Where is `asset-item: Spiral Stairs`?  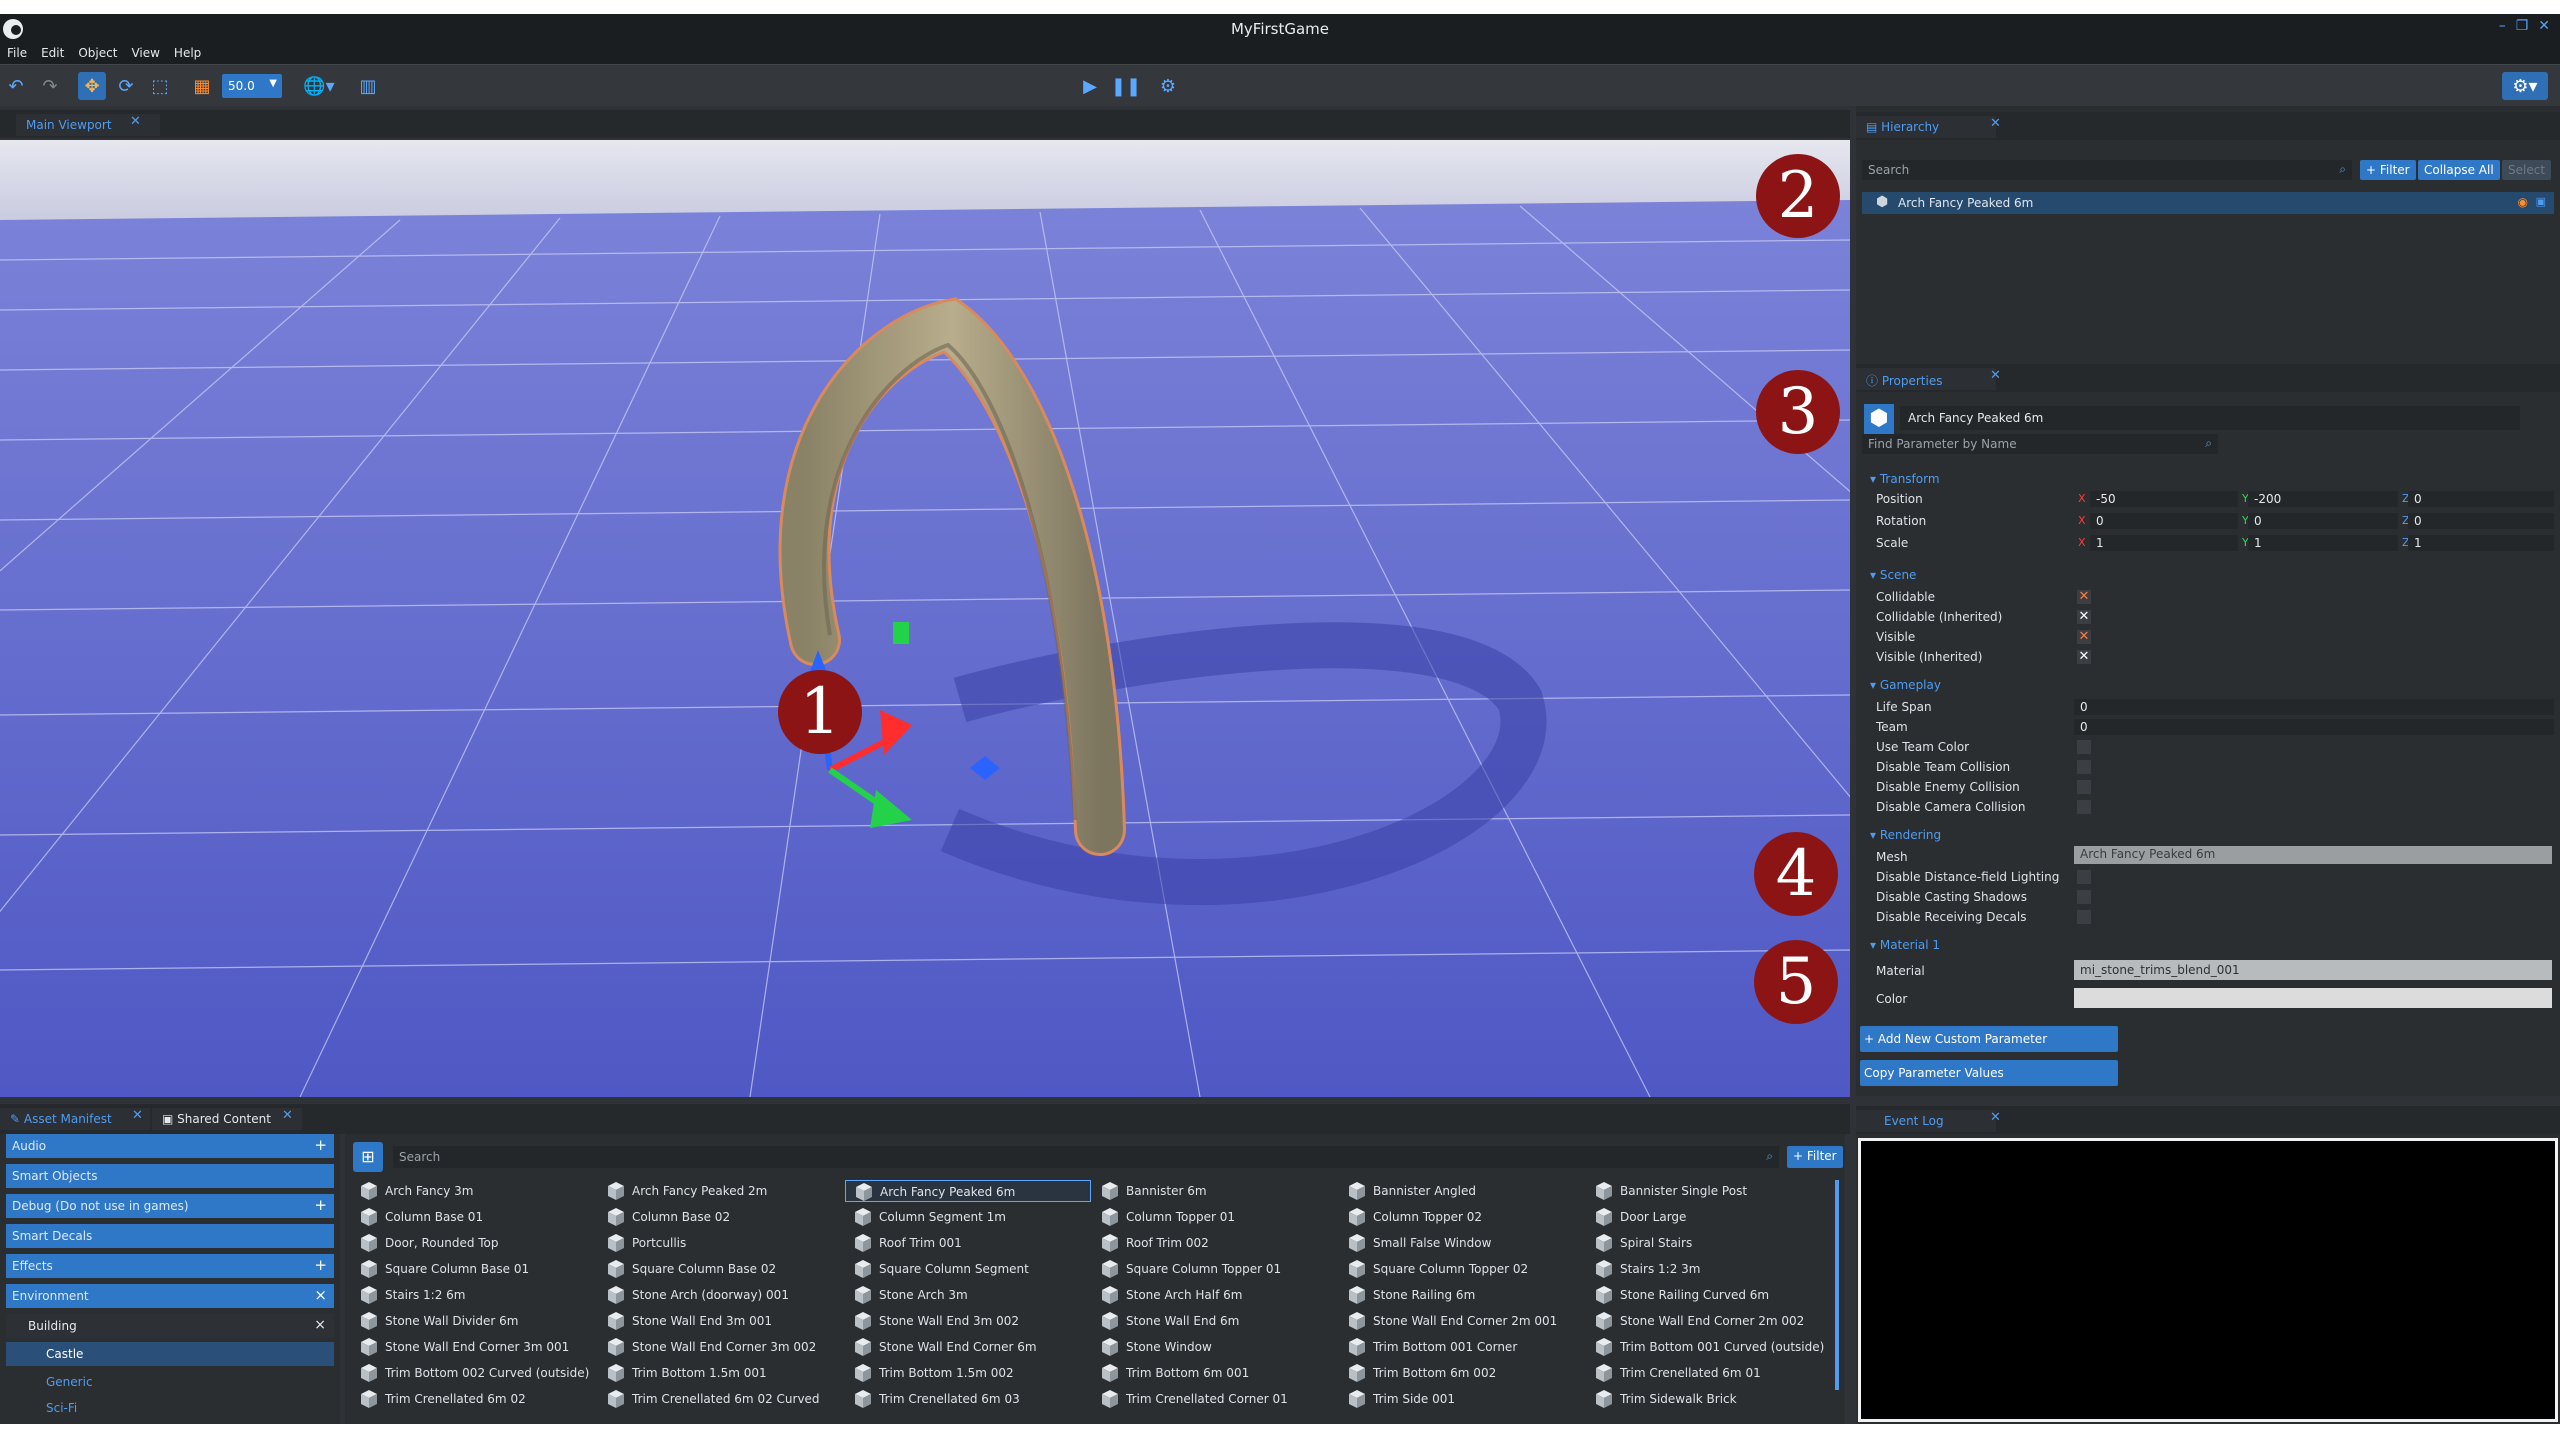
asset-item: Spiral Stairs is located at coordinates (1709, 1243).